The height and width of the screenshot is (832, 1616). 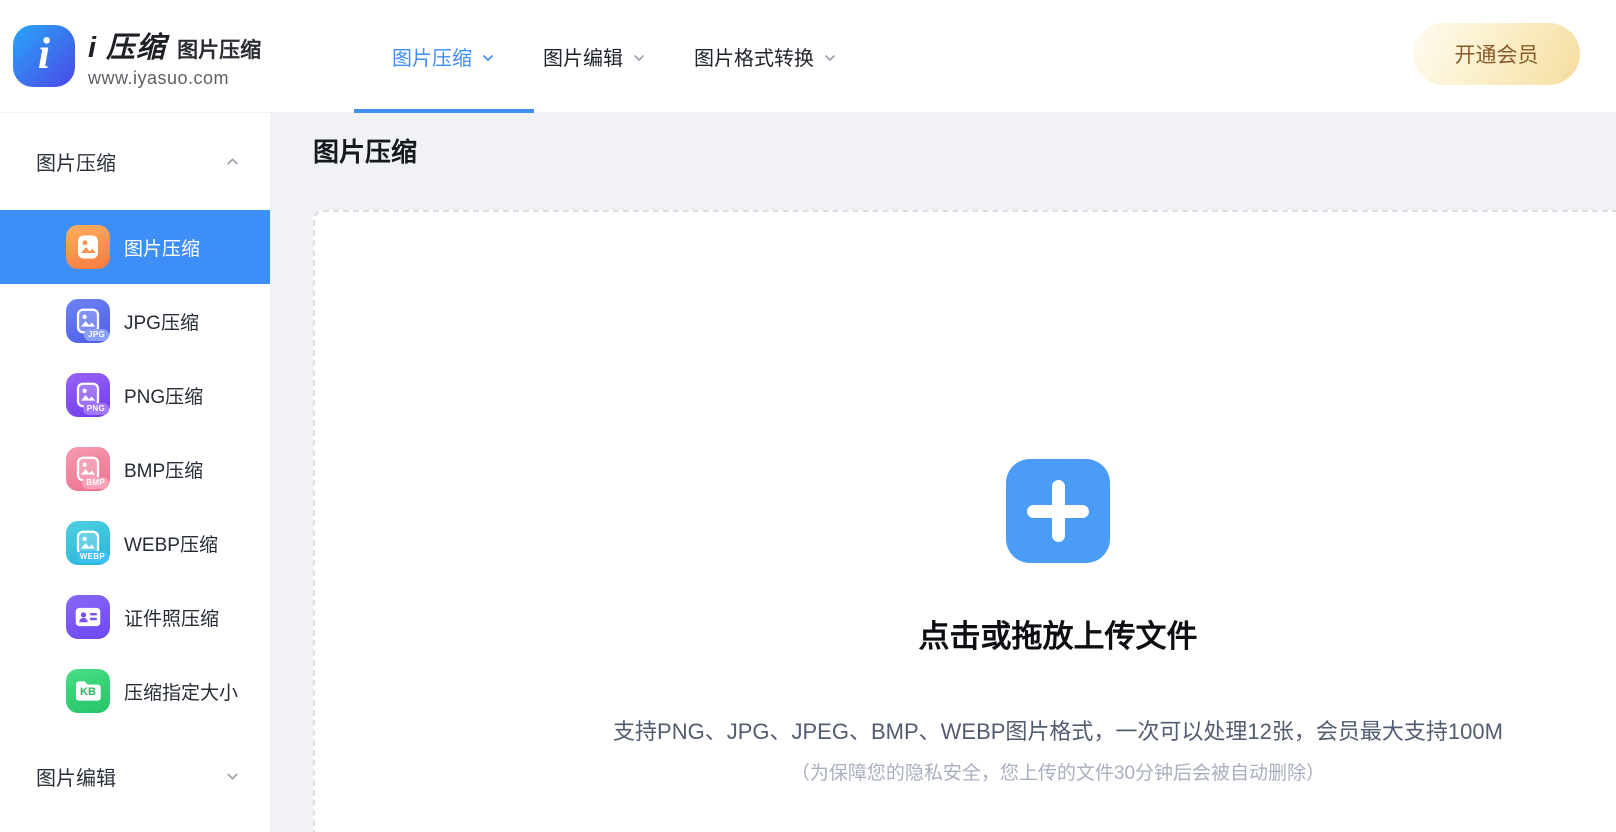 I want to click on sidebar-item-label: WEBP压缩, so click(x=171, y=545).